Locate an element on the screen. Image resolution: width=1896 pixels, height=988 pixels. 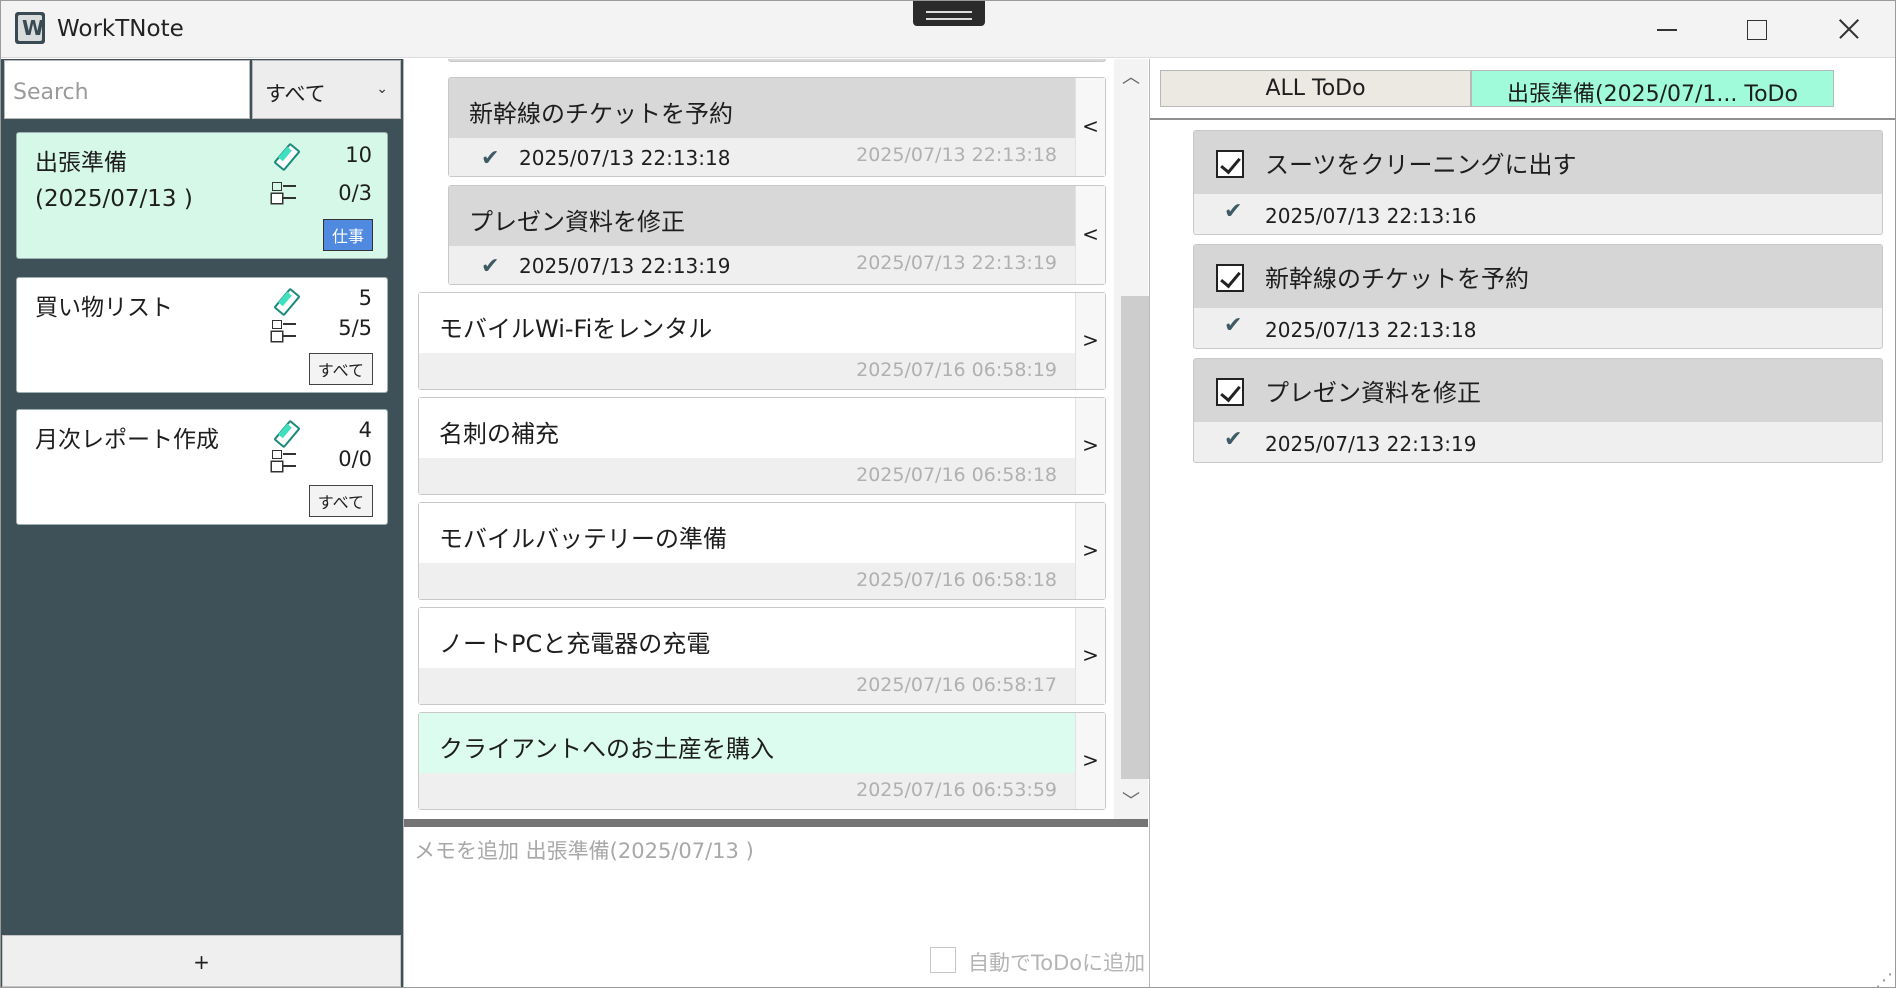
filter-selected: すべて is located at coordinates (295, 94).